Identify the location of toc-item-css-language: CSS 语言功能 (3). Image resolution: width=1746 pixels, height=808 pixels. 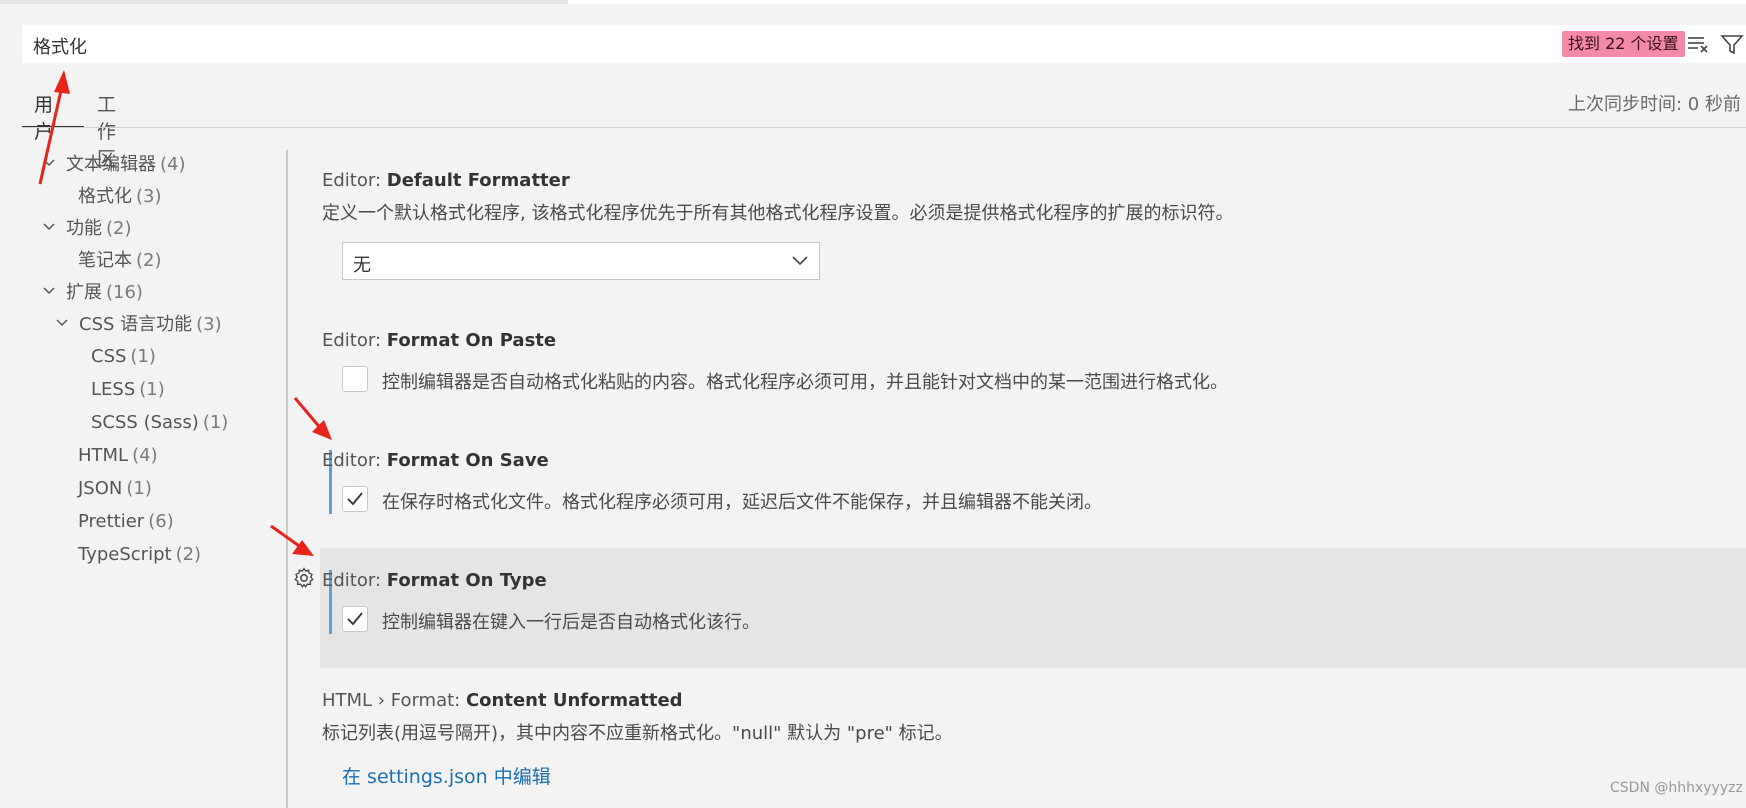
(138, 325).